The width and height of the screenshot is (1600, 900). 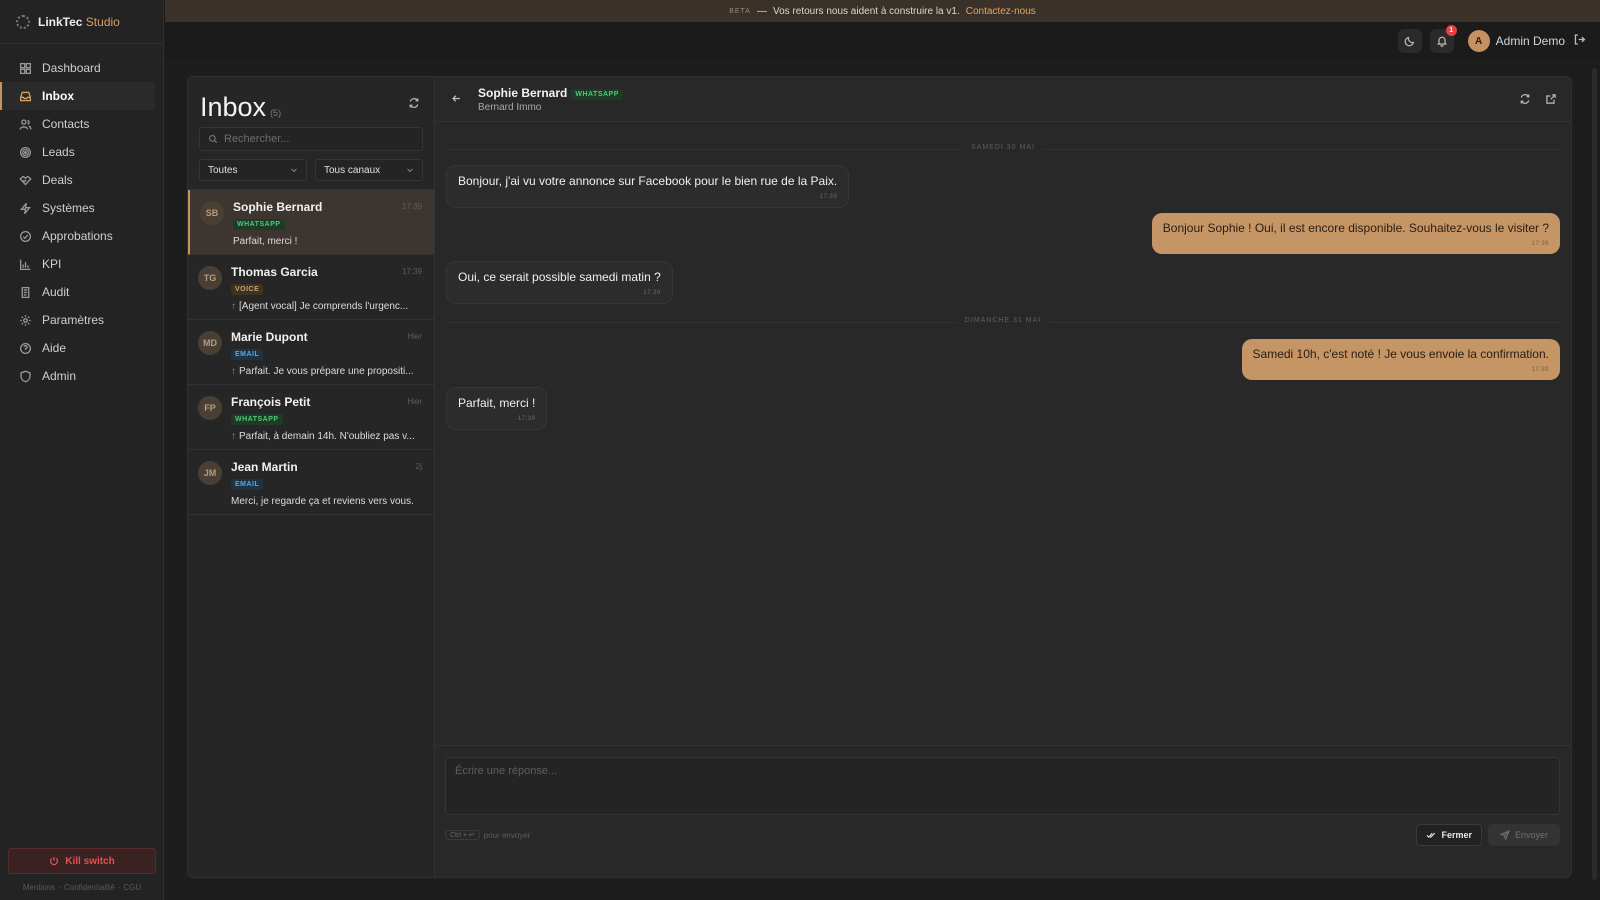 I want to click on date-separator: DIMANCHE 31 MAI, so click(x=1003, y=320).